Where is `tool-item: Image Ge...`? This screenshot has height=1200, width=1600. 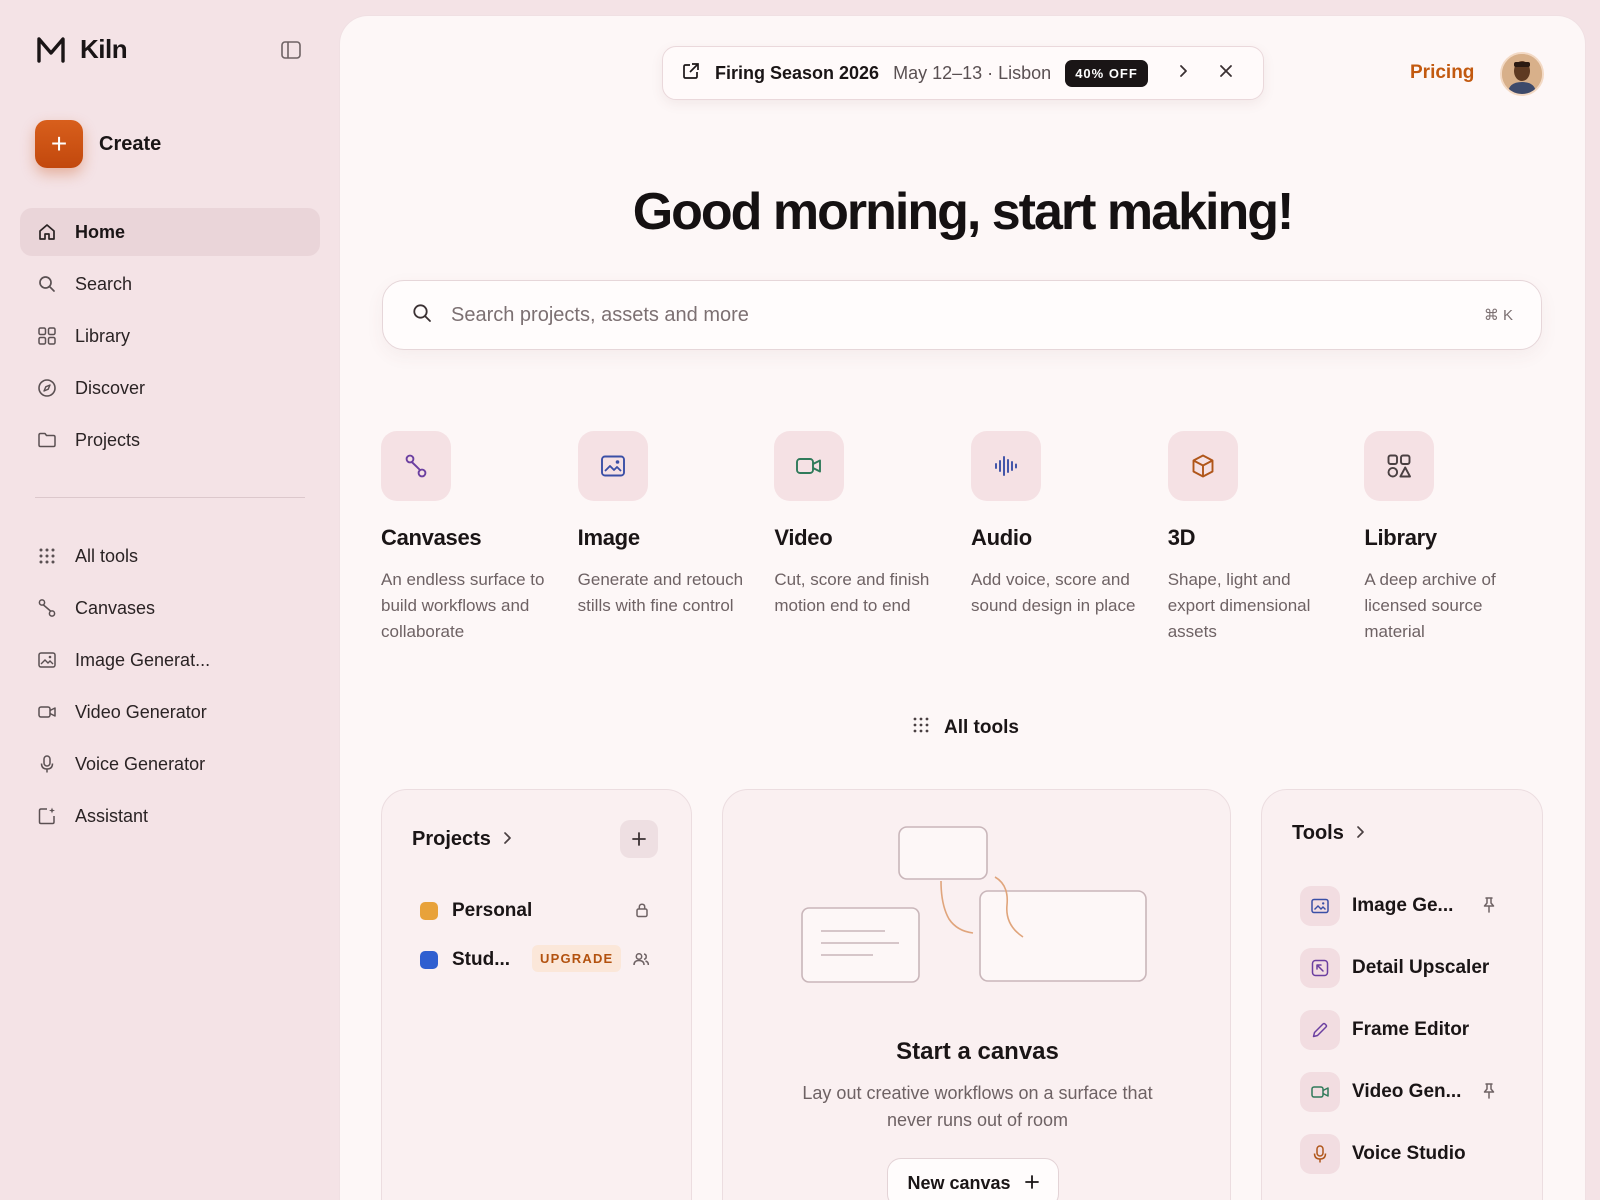 tool-item: Image Ge... is located at coordinates (1400, 906).